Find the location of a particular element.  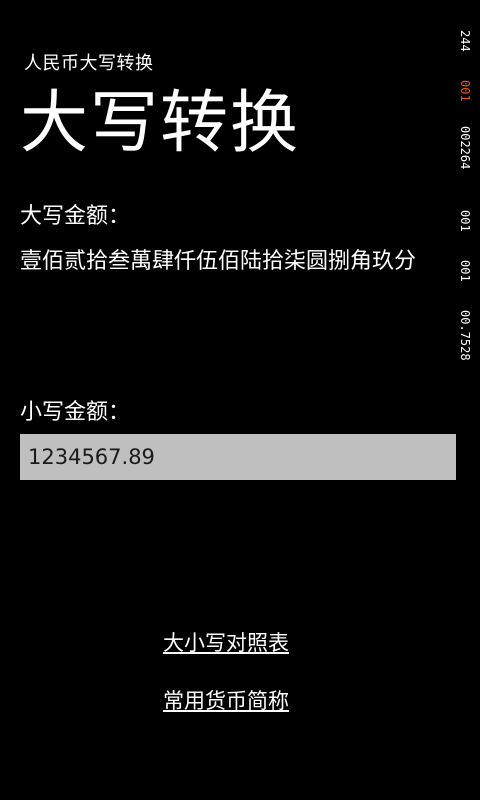

page-title: 大写转换 is located at coordinates (160, 123).